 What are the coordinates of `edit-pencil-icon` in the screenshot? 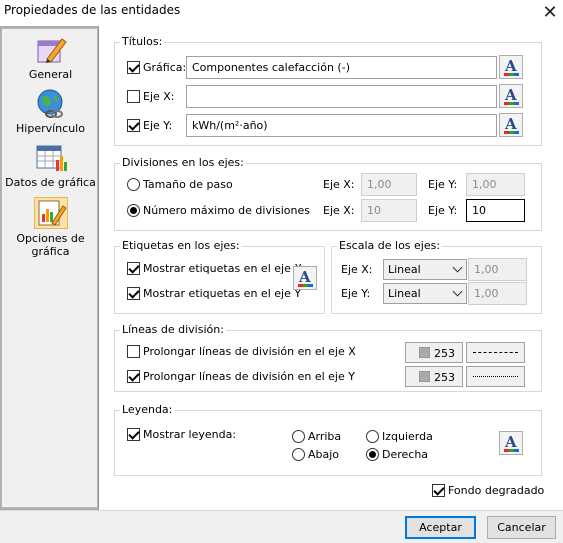 It's located at (51, 50).